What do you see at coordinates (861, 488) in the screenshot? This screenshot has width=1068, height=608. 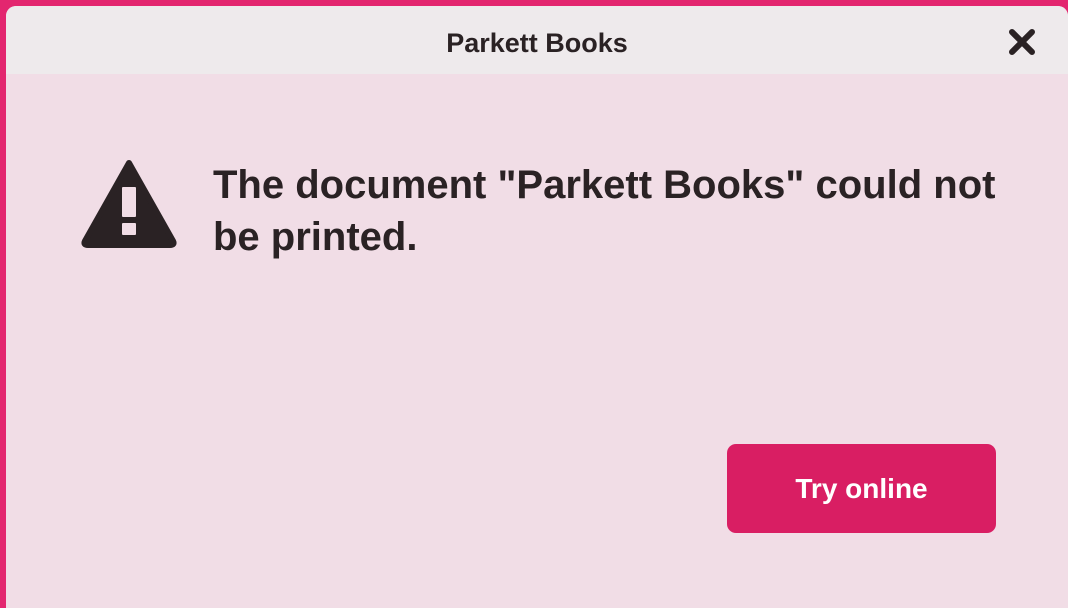 I see `try-online-button: Try online` at bounding box center [861, 488].